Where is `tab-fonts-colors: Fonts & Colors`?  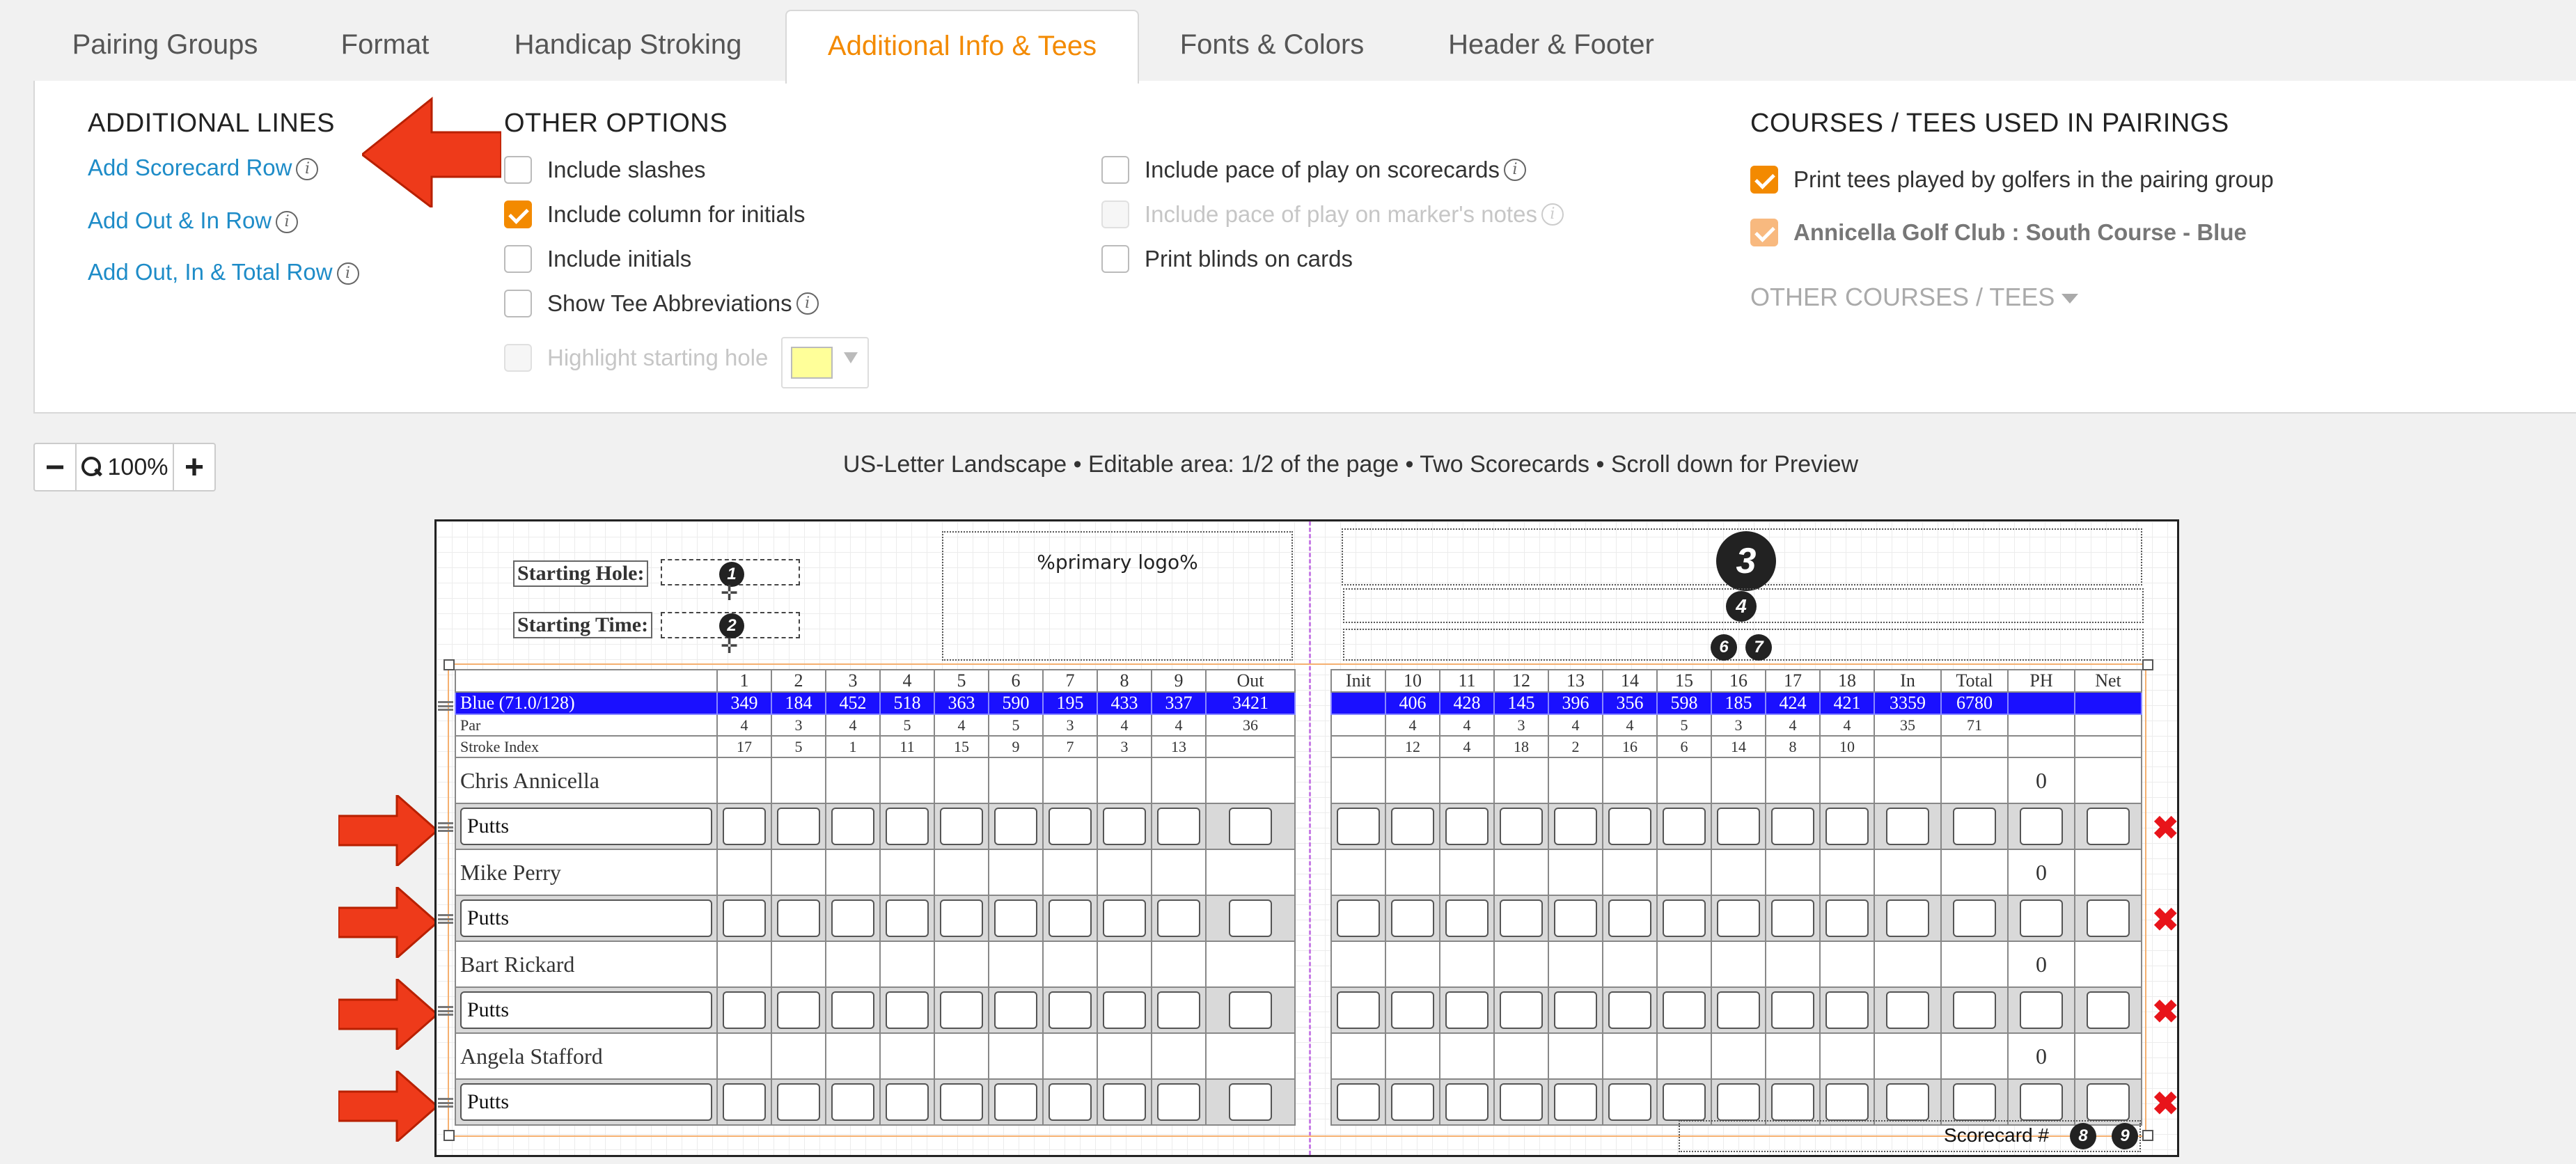 tab-fonts-colors: Fonts & Colors is located at coordinates (1272, 46).